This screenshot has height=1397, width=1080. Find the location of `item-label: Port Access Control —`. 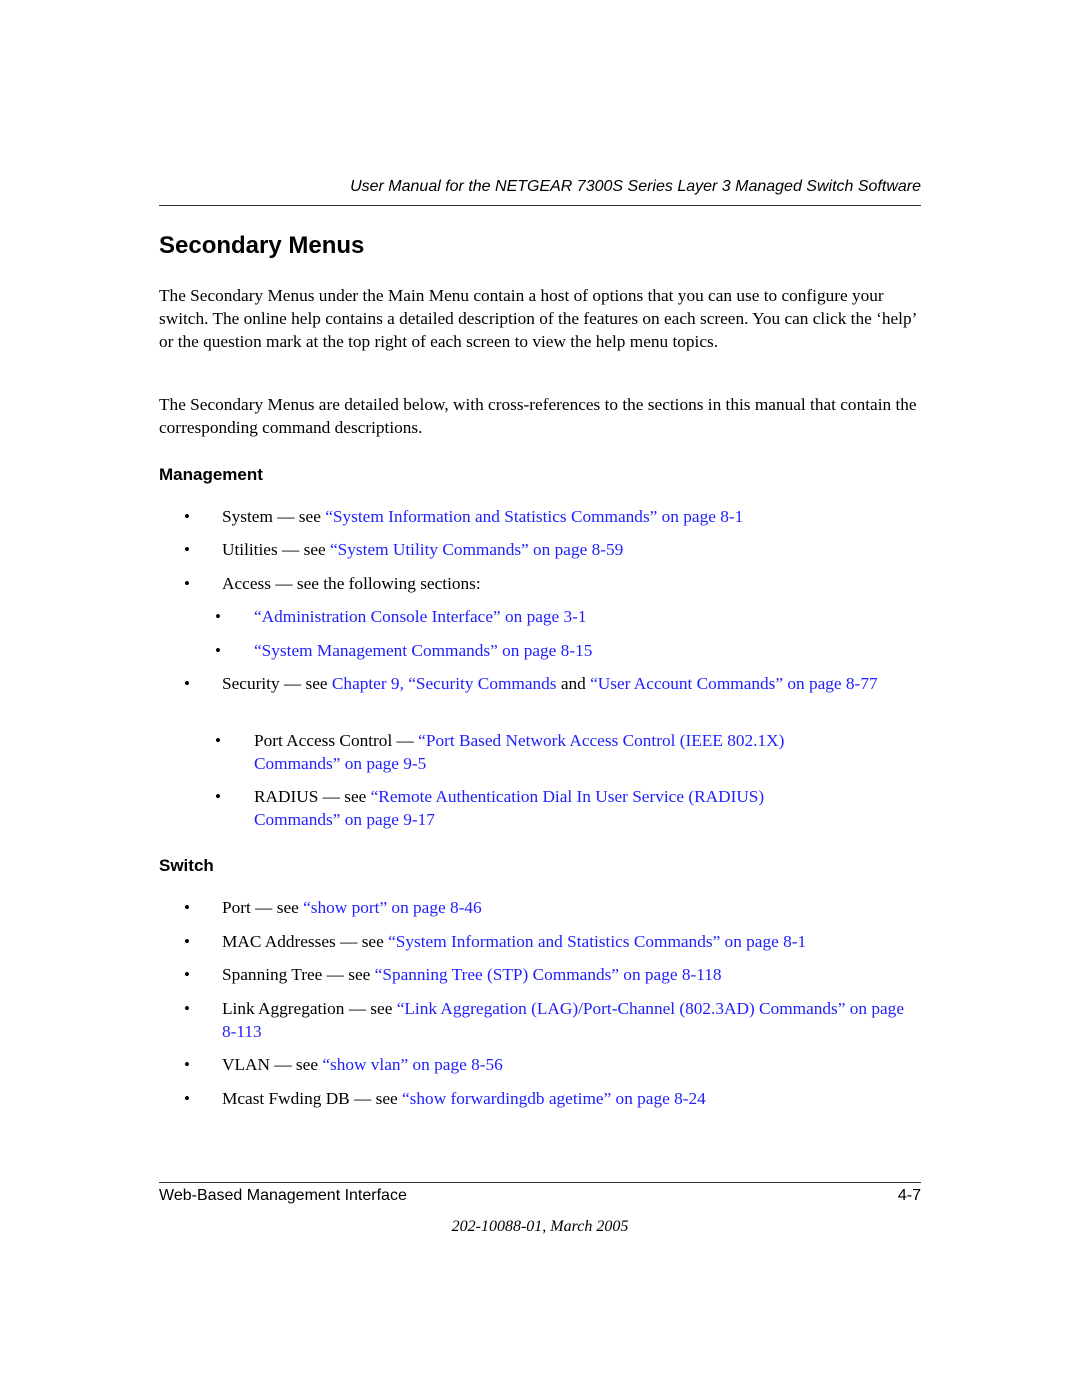

item-label: Port Access Control — is located at coordinates (336, 740).